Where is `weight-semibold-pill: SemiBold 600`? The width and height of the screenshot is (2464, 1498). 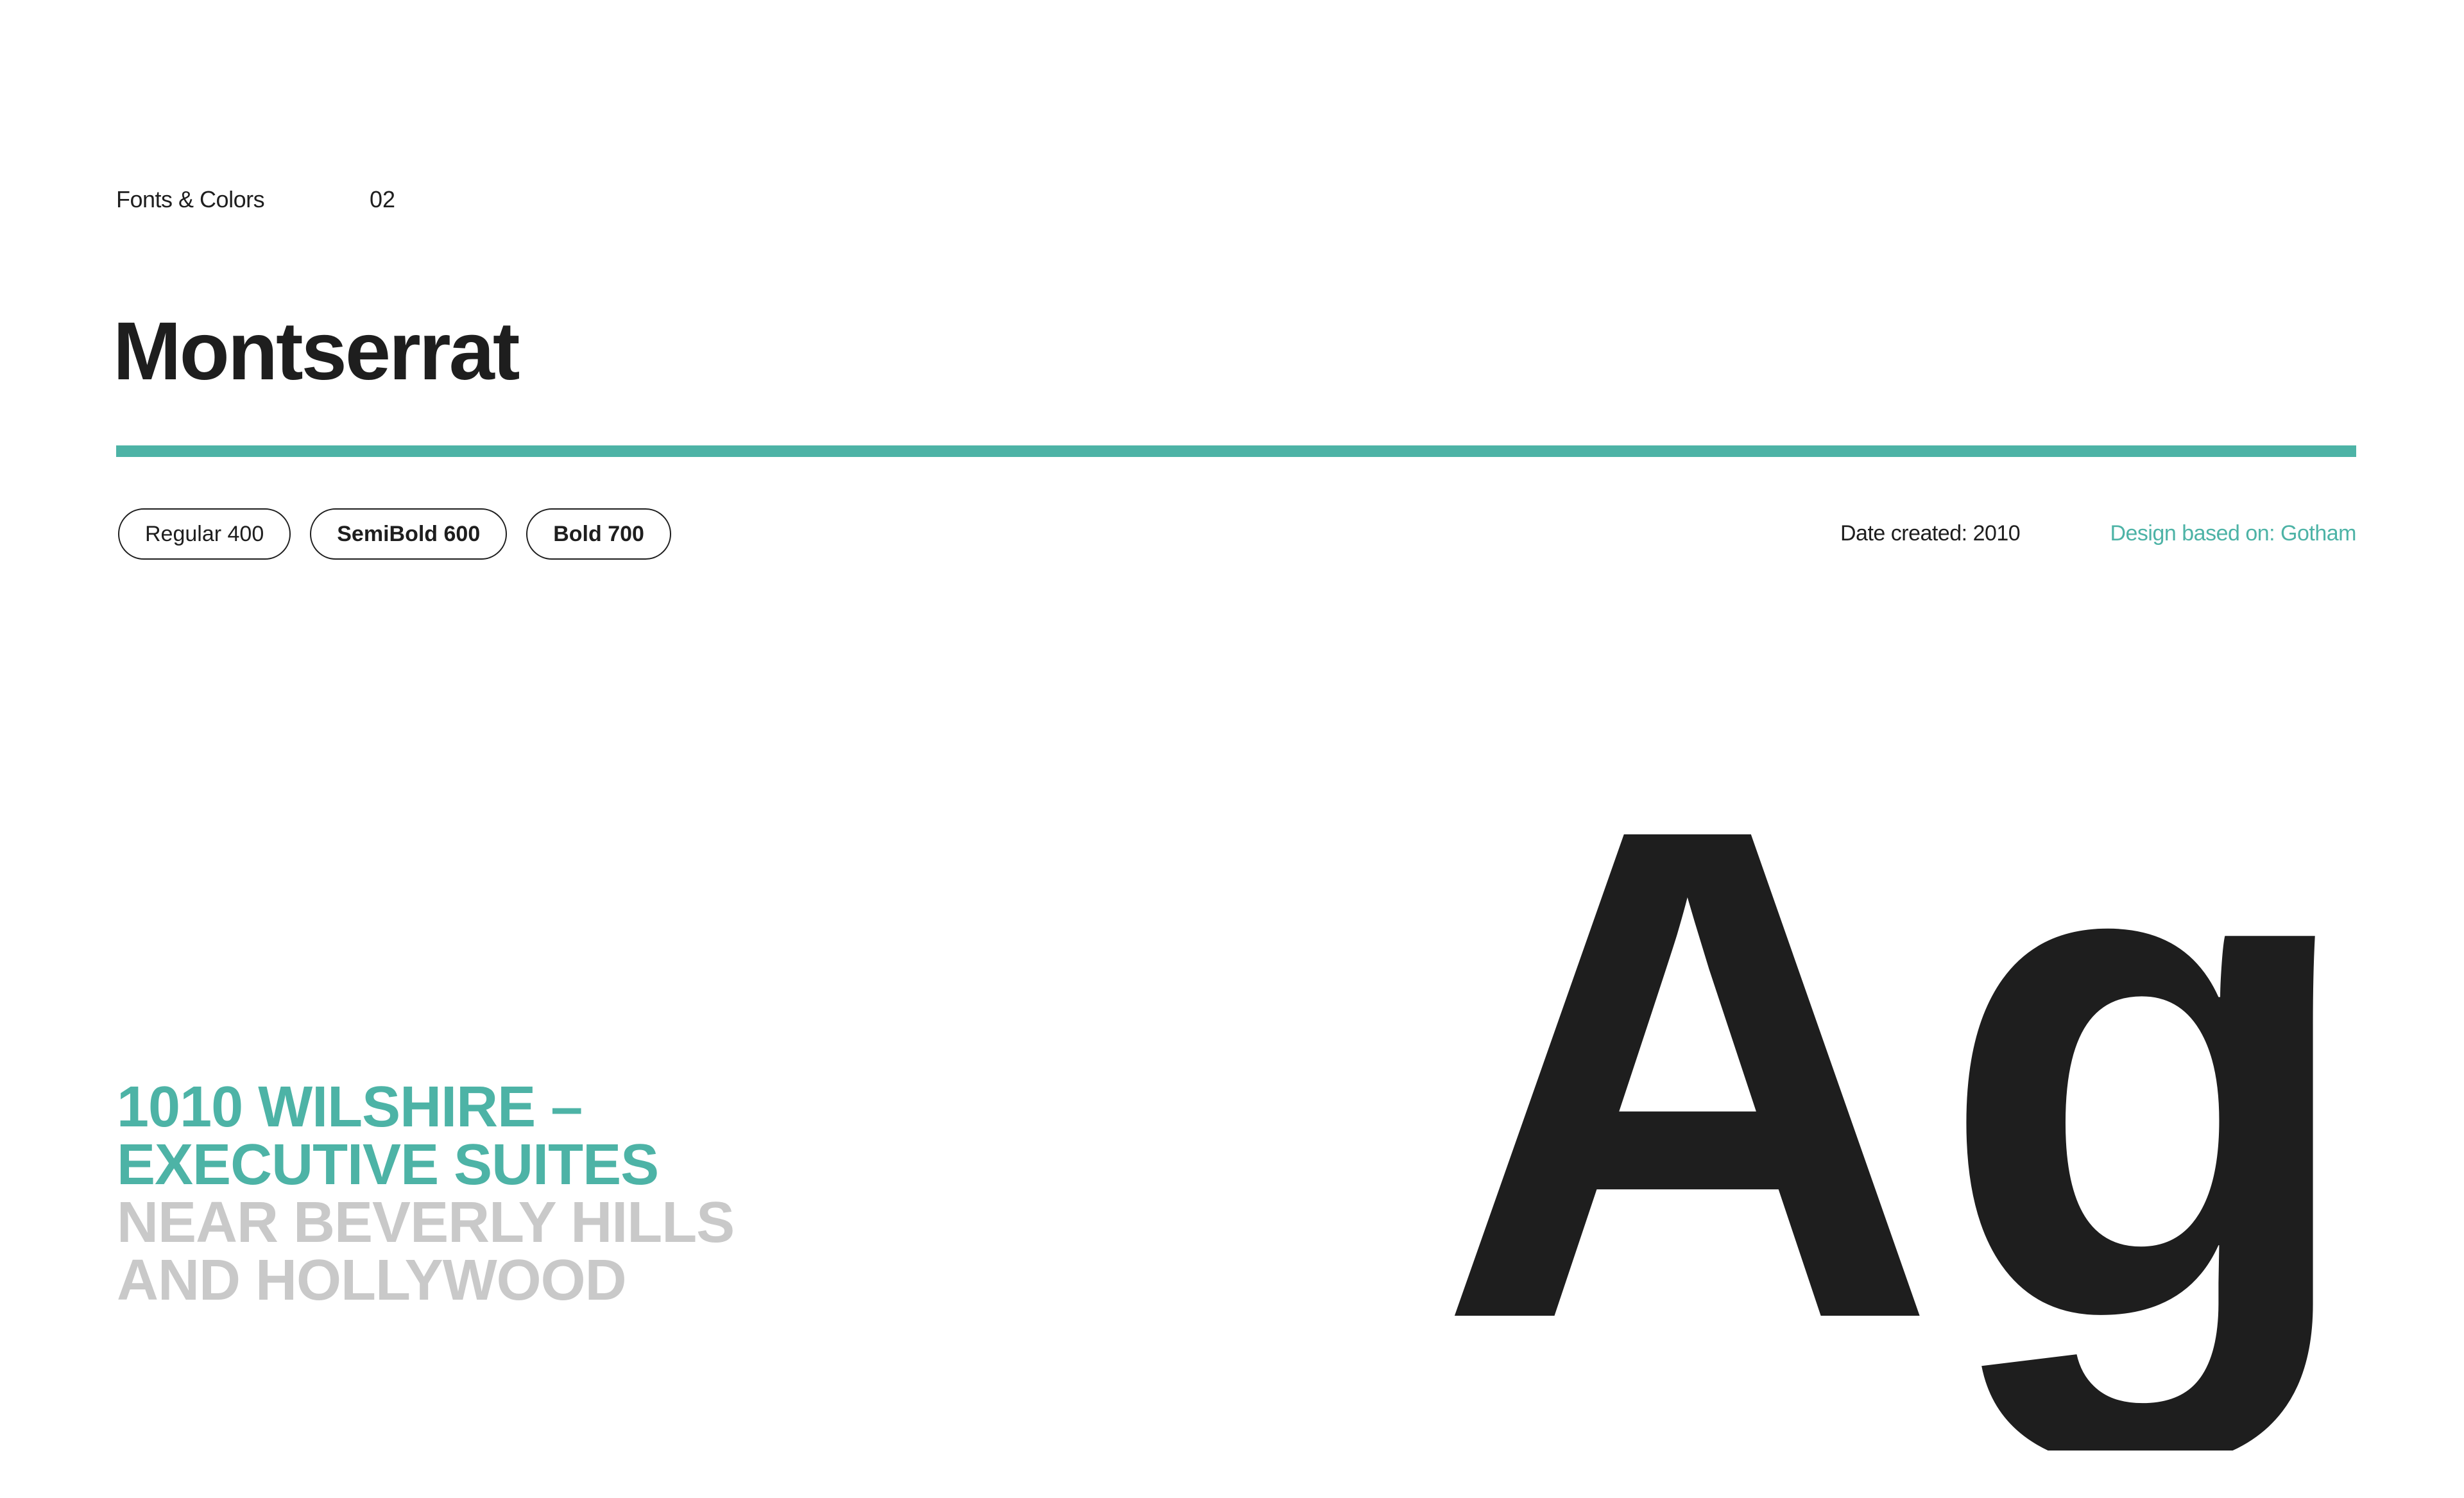
weight-semibold-pill: SemiBold 600 is located at coordinates (409, 534).